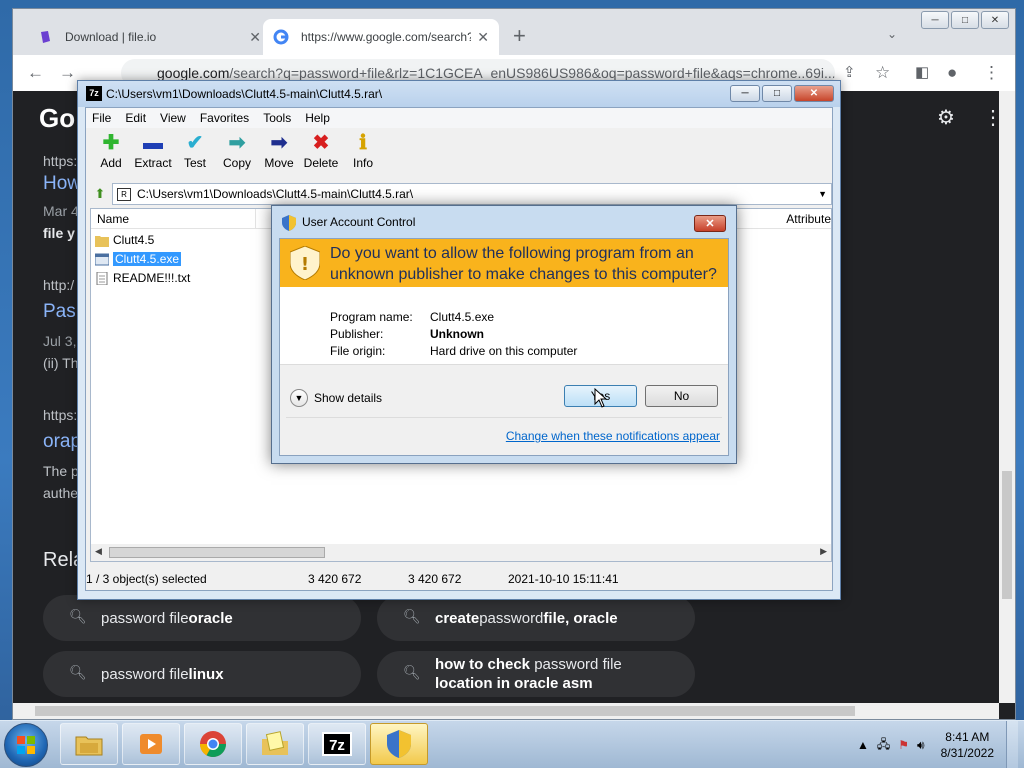 The image size is (1024, 768). What do you see at coordinates (58, 285) in the screenshot?
I see `result-url: http:/` at bounding box center [58, 285].